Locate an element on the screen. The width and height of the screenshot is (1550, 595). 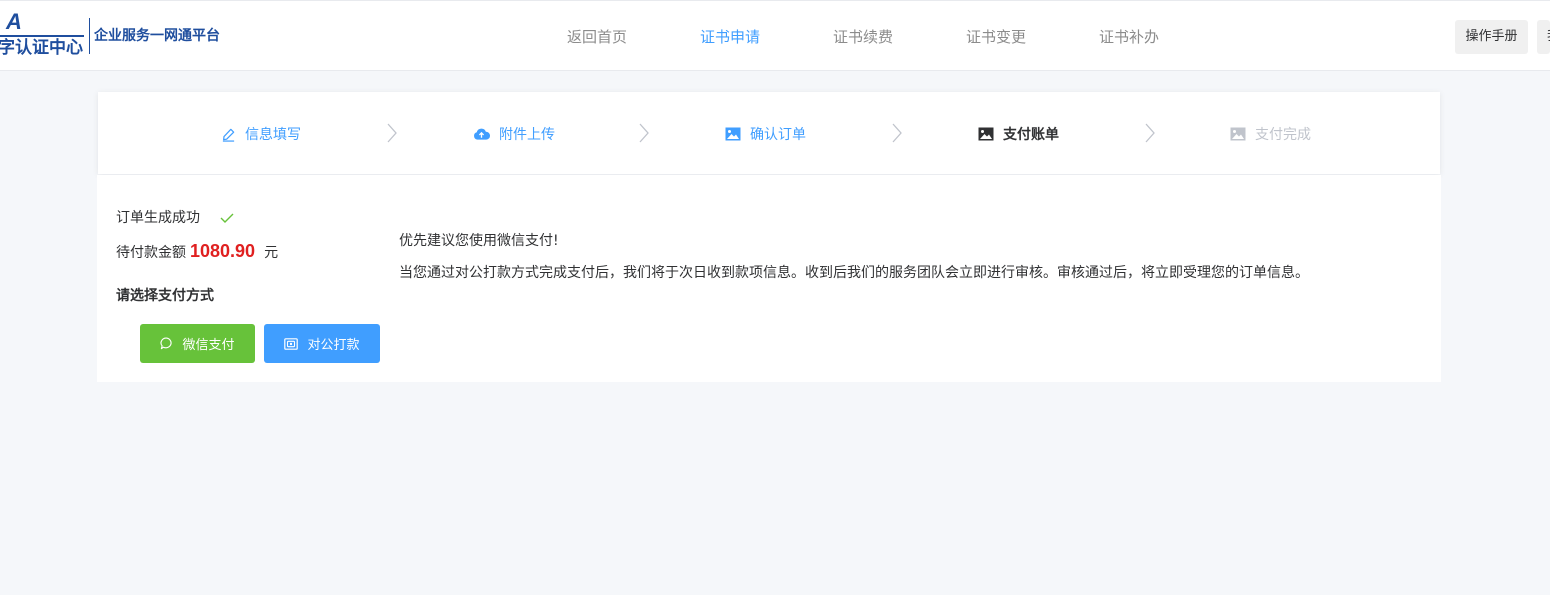
wechat-pay-button: 微信支付 is located at coordinates (197, 343).